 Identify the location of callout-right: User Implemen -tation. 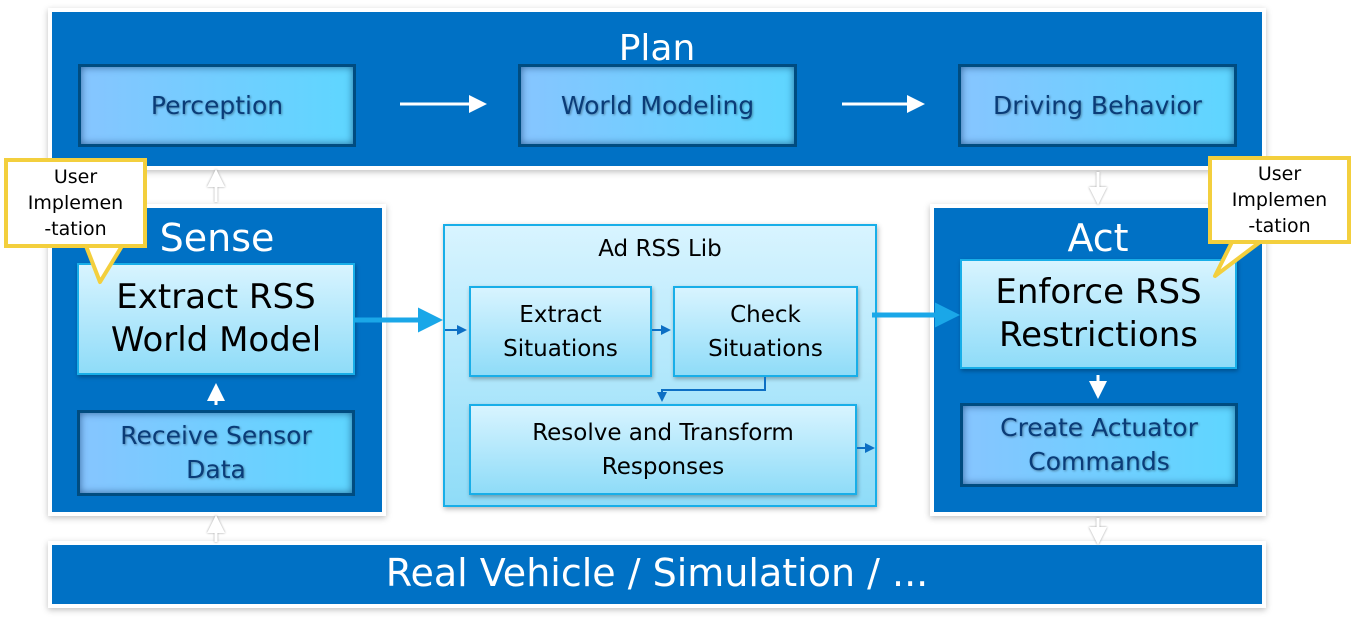
(1279, 200).